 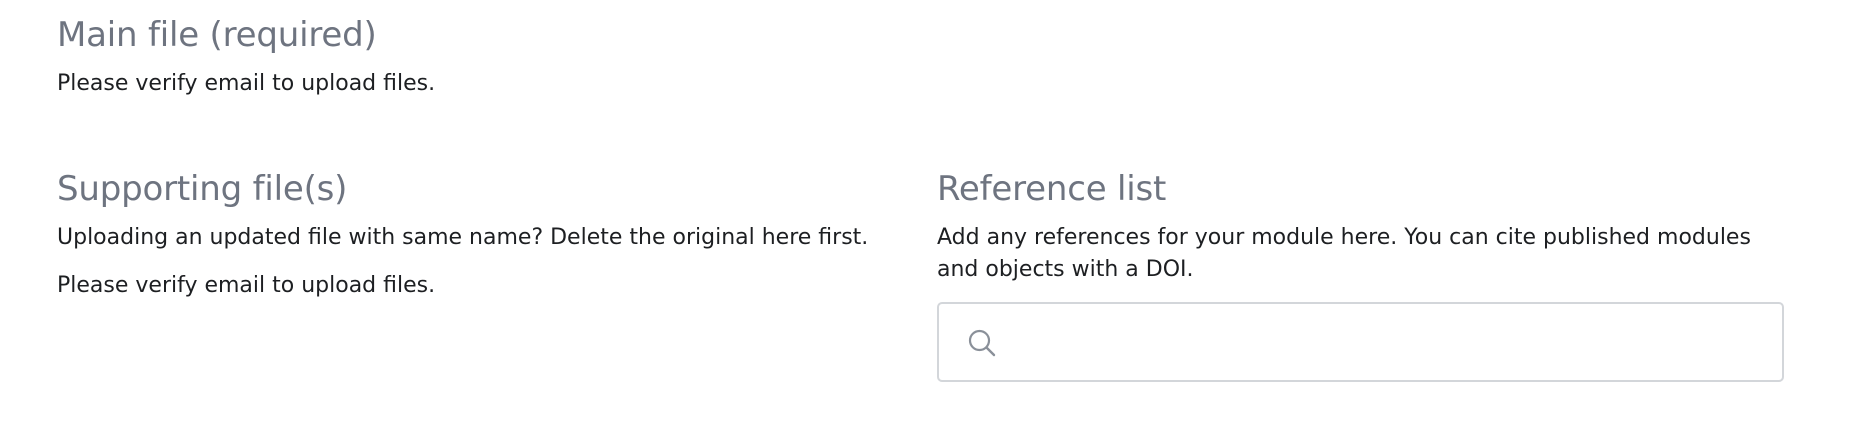 What do you see at coordinates (246, 285) in the screenshot?
I see `supporting-files-verify-notice: Please verify email to upload files.` at bounding box center [246, 285].